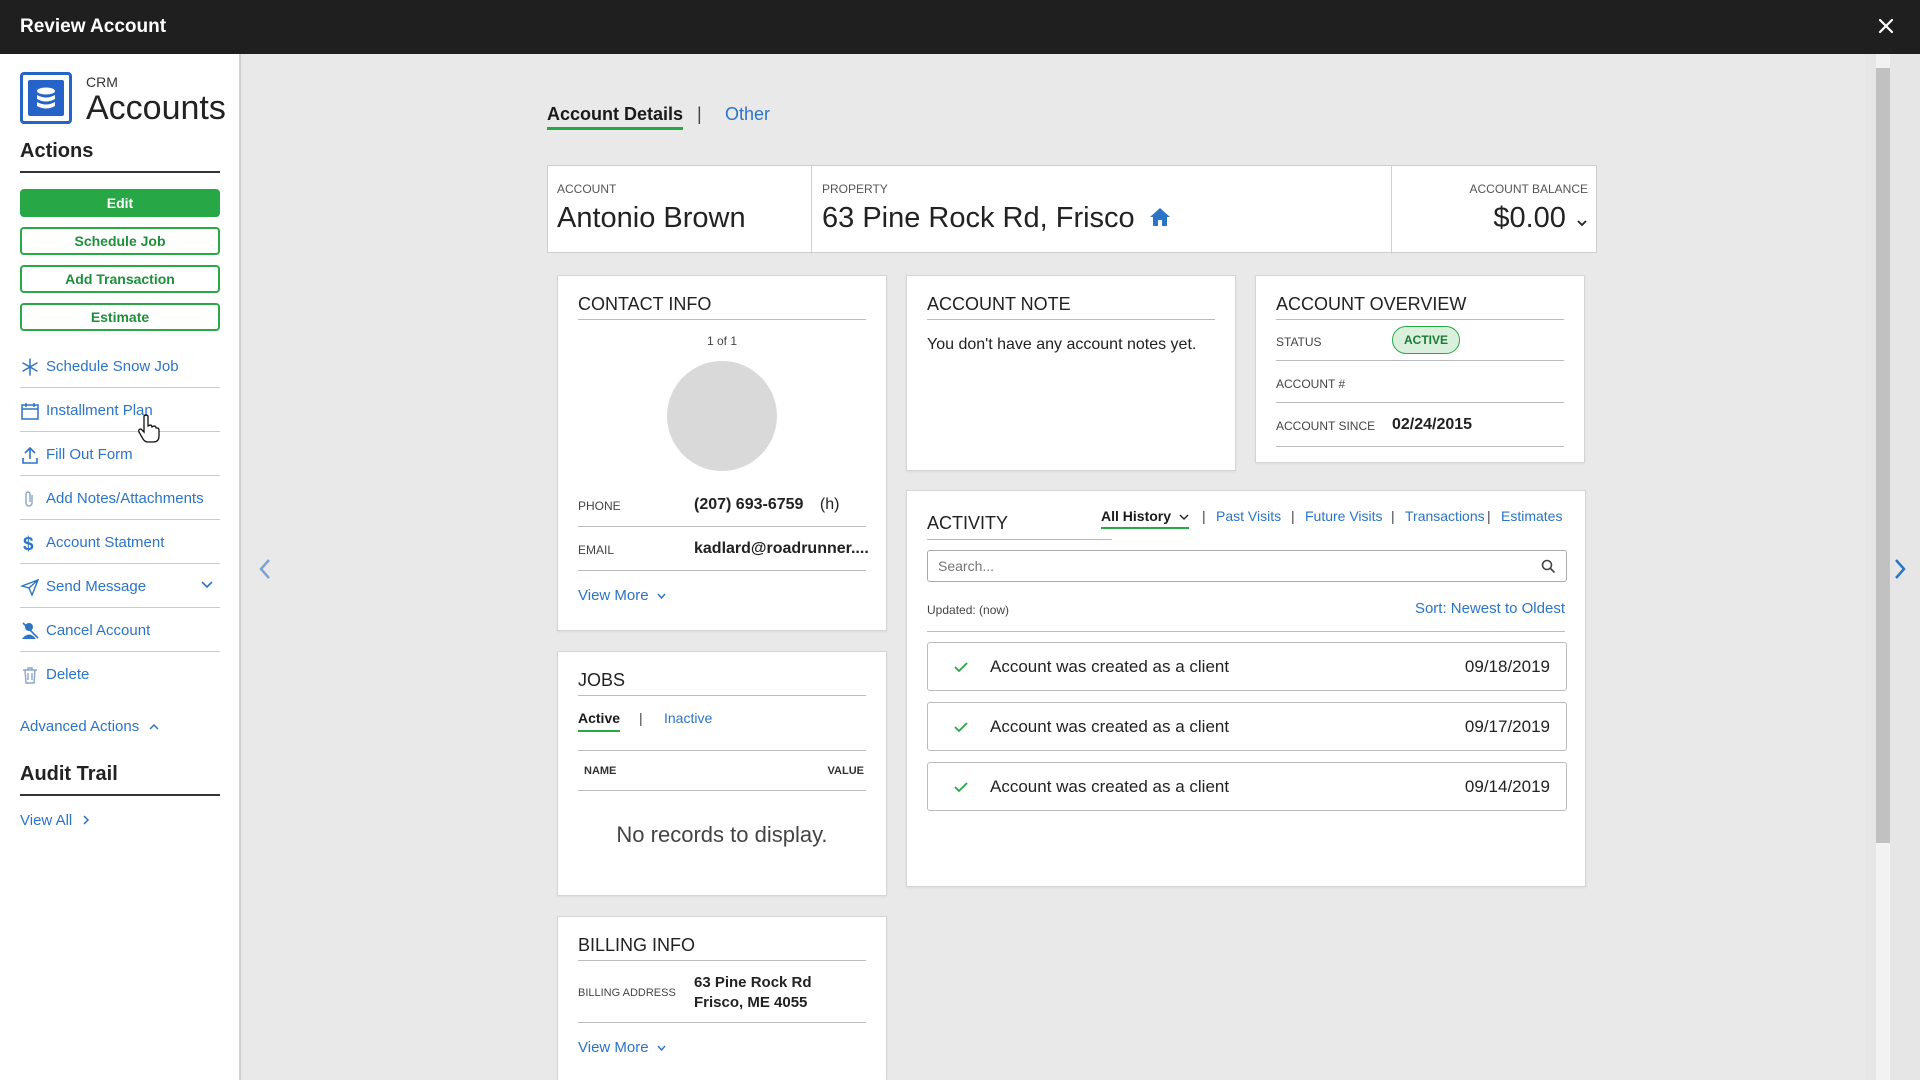  Describe the element at coordinates (120, 203) in the screenshot. I see `edit-button: Edit` at that location.